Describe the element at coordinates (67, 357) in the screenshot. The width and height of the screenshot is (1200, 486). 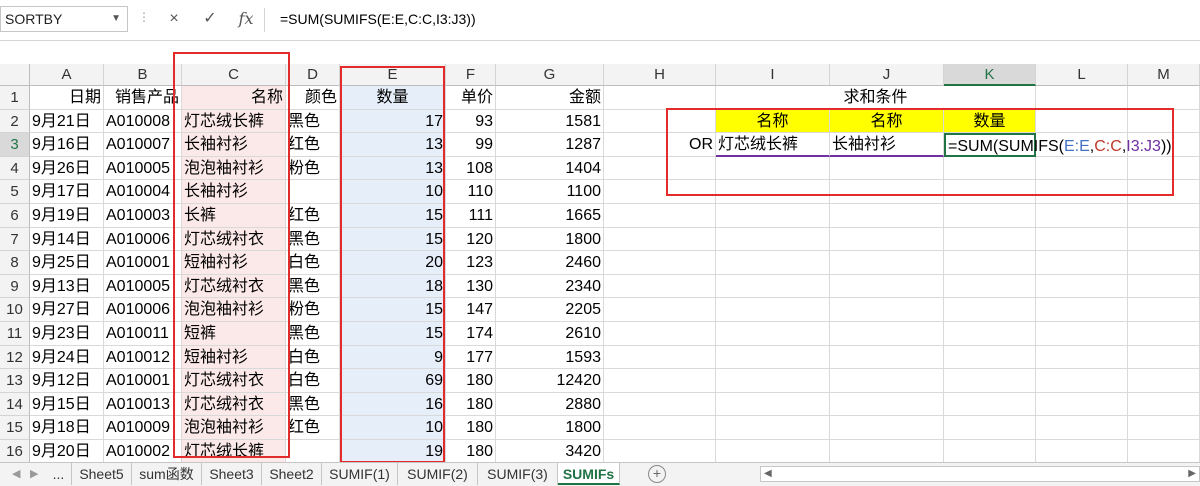
I see `table-cell: 9月24日` at that location.